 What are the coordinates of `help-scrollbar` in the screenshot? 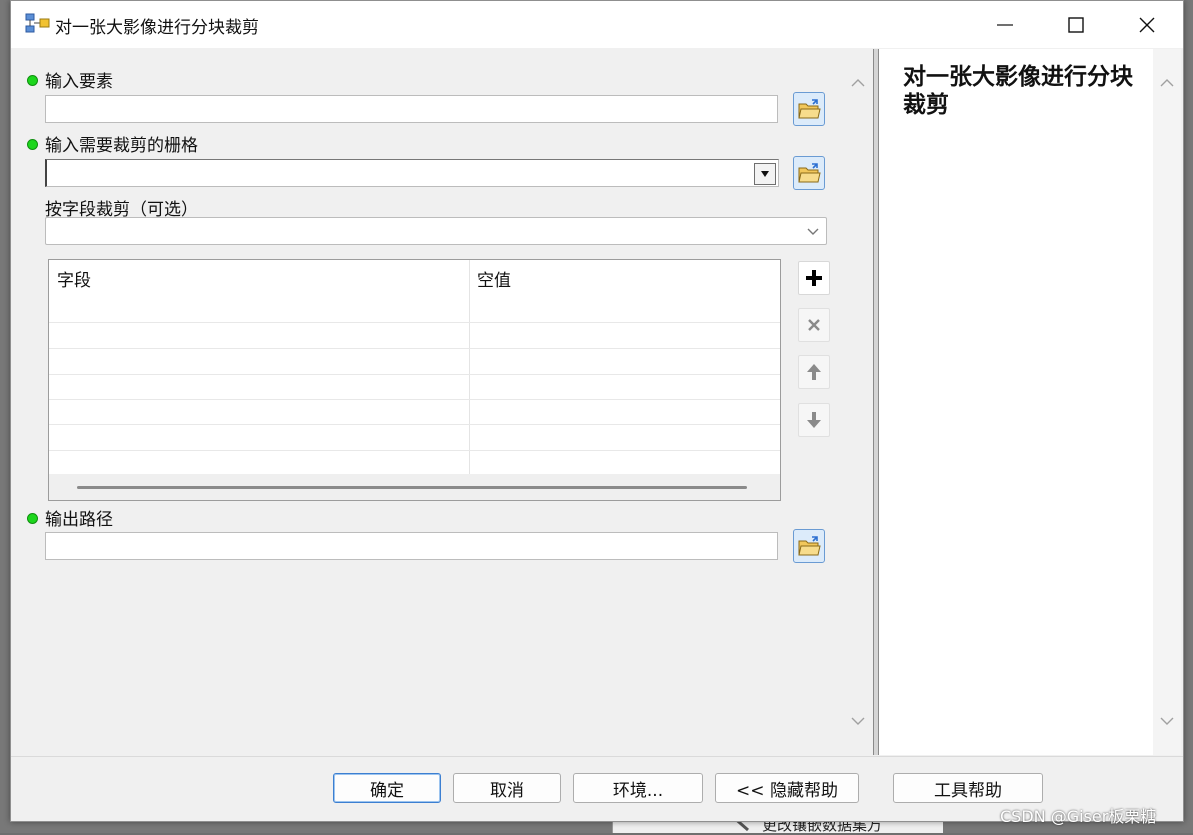 It's located at (1167, 402).